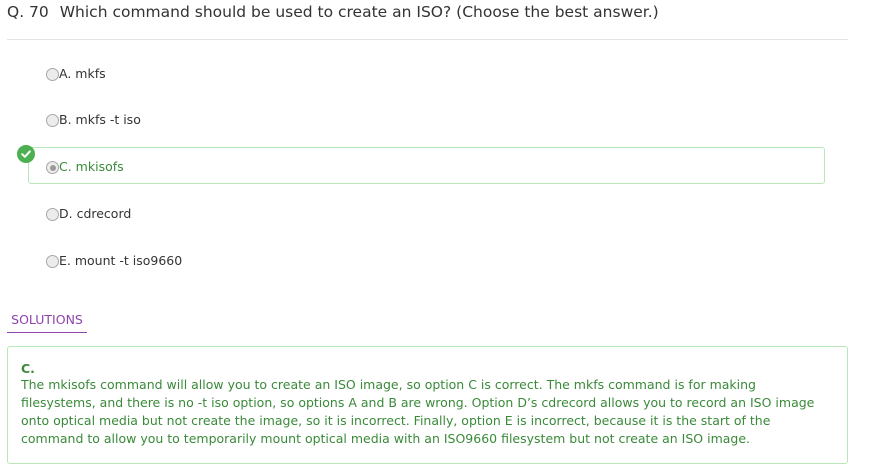 The height and width of the screenshot is (475, 870). I want to click on divider, so click(427, 39).